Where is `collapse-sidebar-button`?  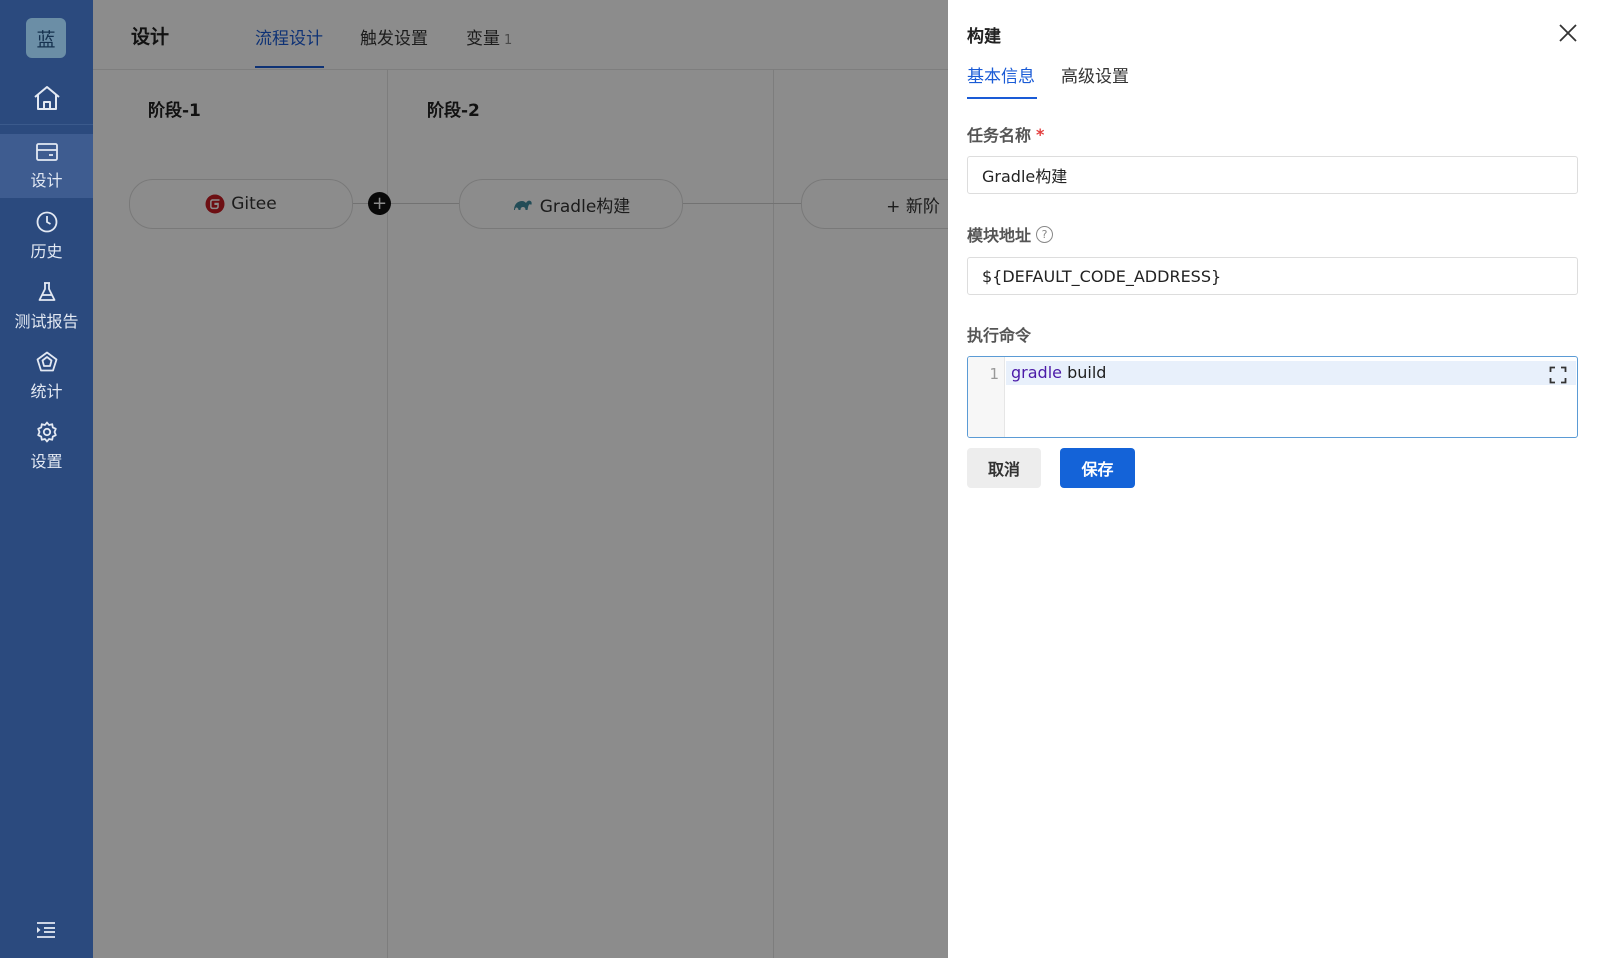
collapse-sidebar-button is located at coordinates (46, 932).